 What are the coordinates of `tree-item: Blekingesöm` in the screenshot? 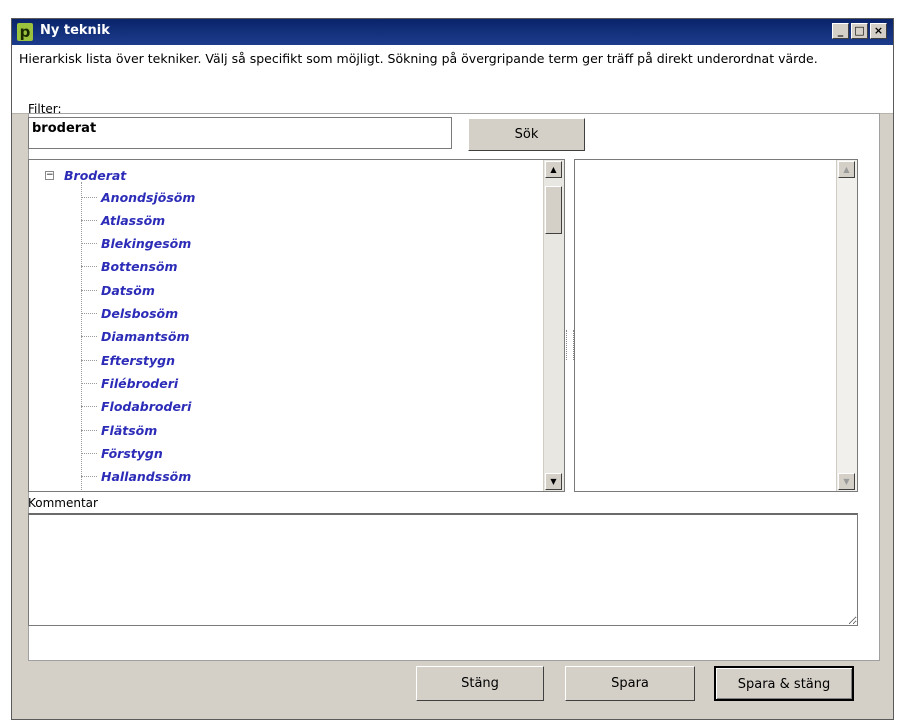 It's located at (136, 244).